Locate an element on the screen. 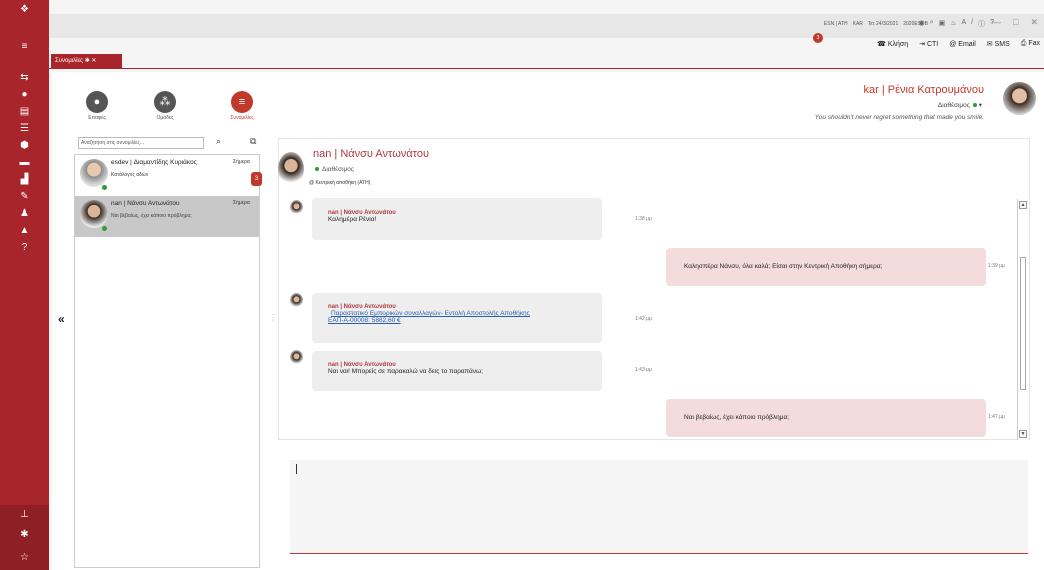 This screenshot has height=570, width=1044. close-icon: ✕ is located at coordinates (1034, 22).